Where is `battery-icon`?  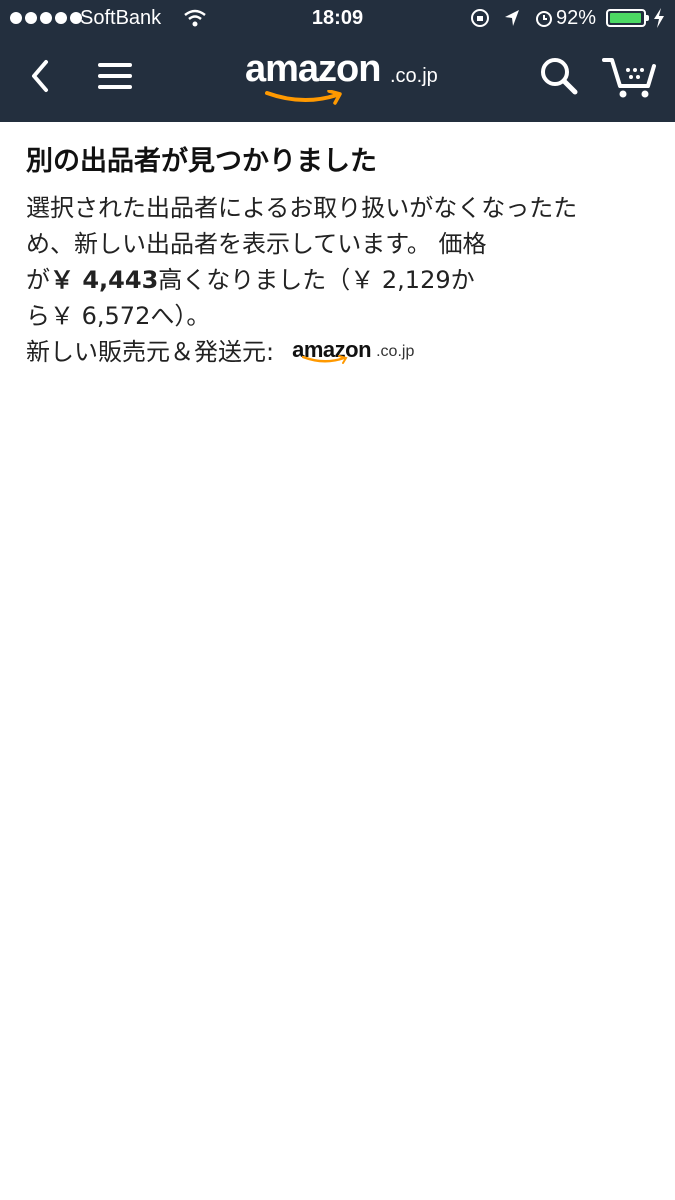
battery-icon is located at coordinates (627, 18).